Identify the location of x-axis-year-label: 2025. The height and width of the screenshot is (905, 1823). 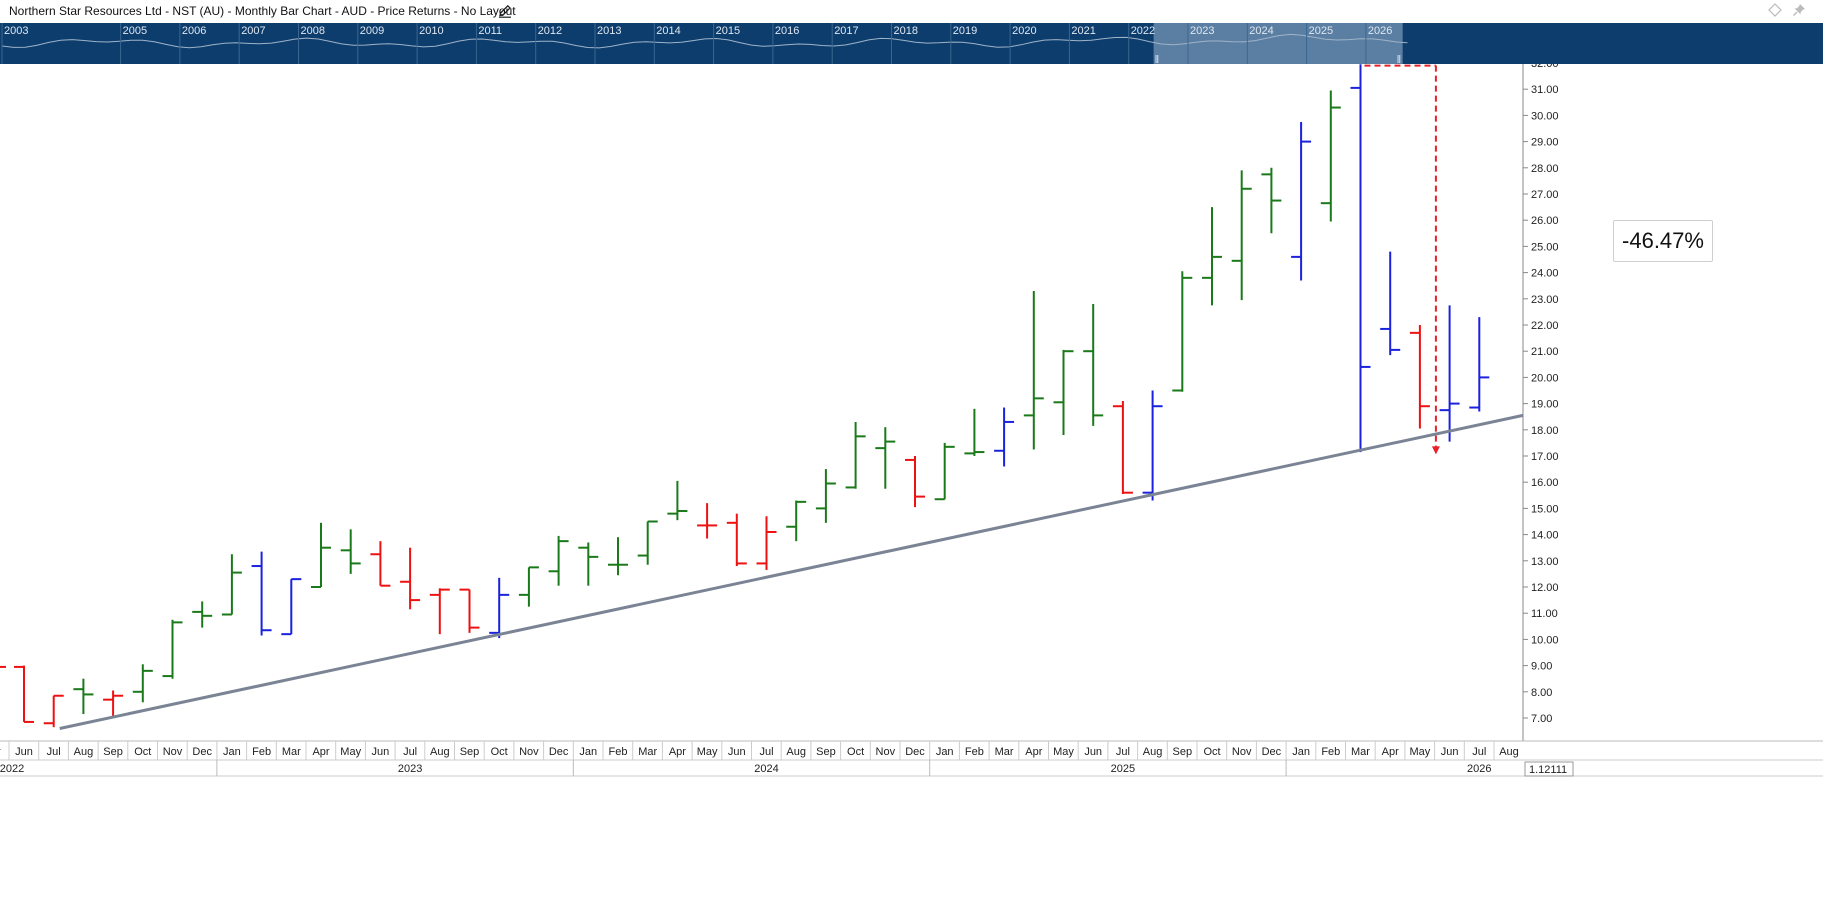
(1123, 769).